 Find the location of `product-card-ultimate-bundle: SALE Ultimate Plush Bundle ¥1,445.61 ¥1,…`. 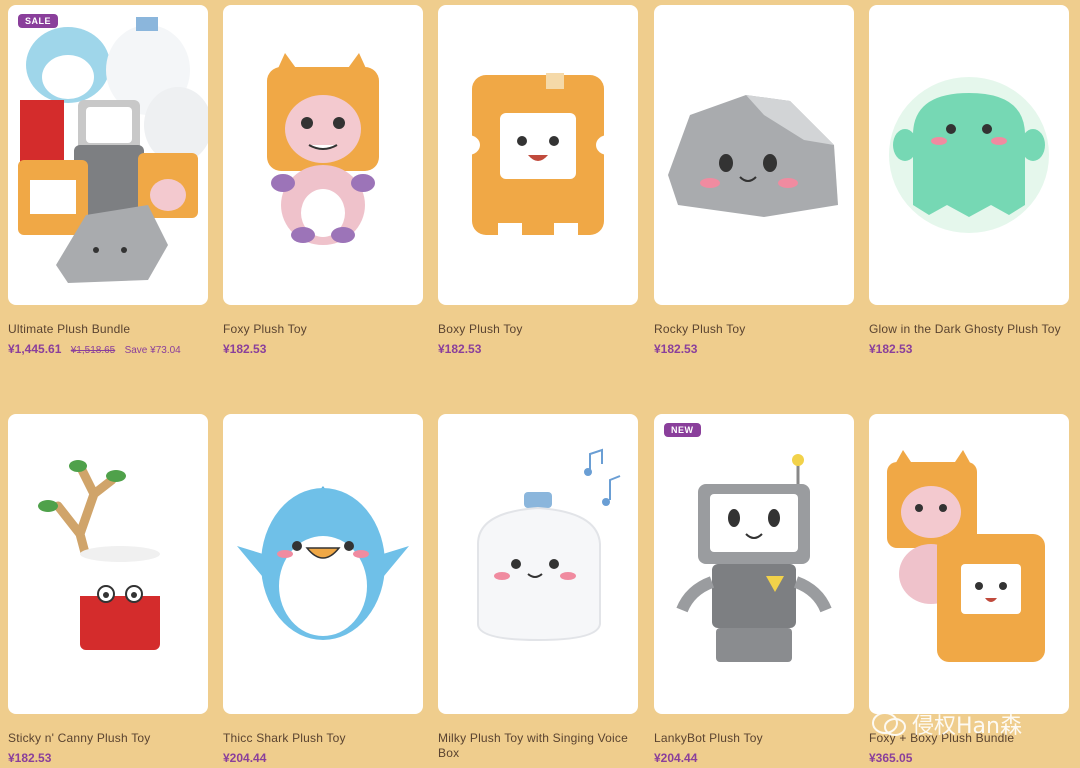

product-card-ultimate-bundle: SALE Ultimate Plush Bundle ¥1,445.61 ¥1,… is located at coordinates (108, 180).